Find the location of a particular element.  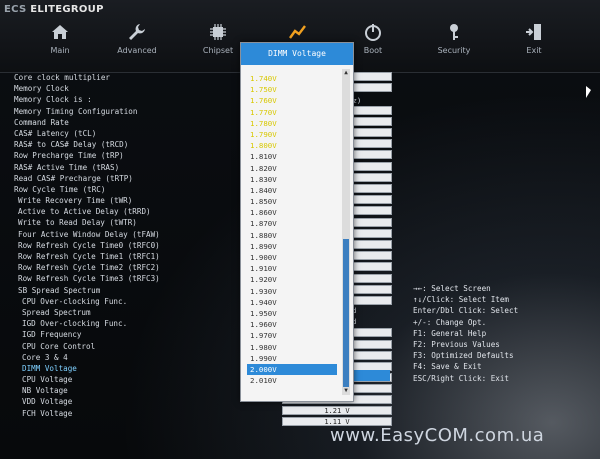

chip-icon is located at coordinates (218, 32).